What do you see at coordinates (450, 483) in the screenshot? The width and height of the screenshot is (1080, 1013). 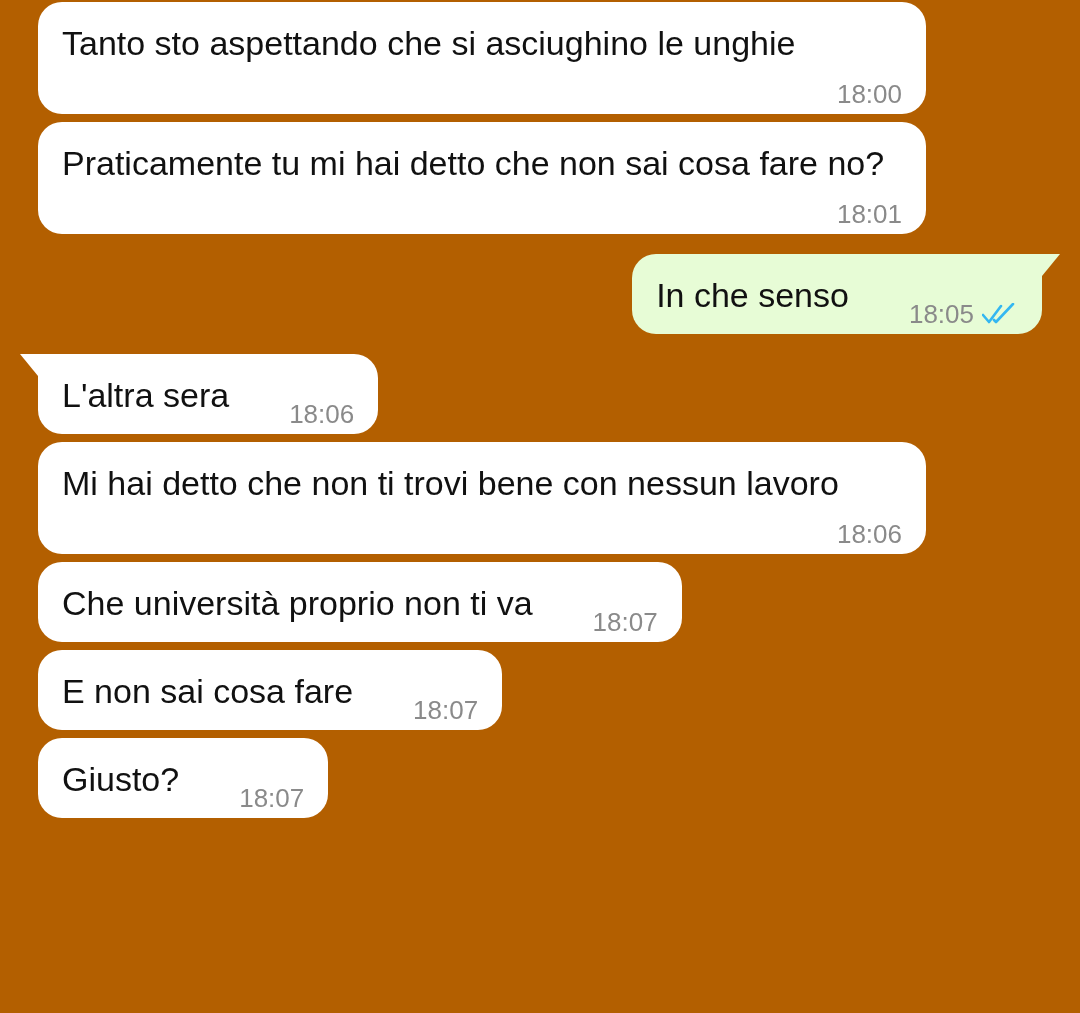 I see `message-text: Mi hai detto che non ti trovi bene con nessun lavoro` at bounding box center [450, 483].